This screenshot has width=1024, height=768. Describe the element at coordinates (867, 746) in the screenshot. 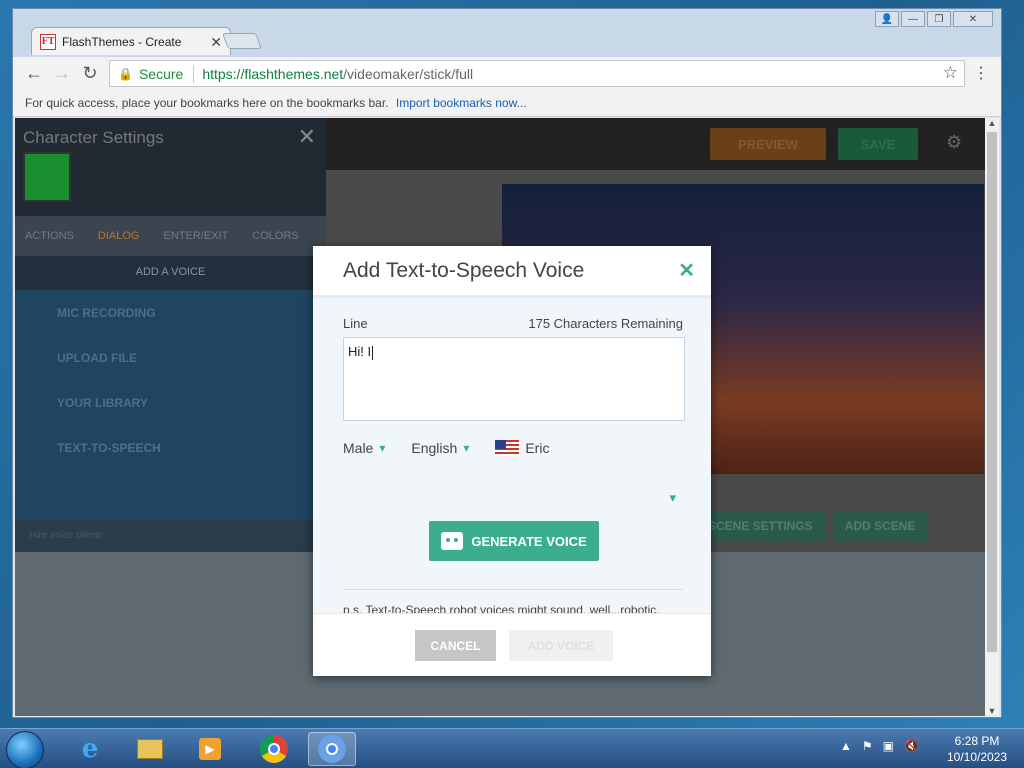

I see `flag-alert-icon: ⚑` at that location.